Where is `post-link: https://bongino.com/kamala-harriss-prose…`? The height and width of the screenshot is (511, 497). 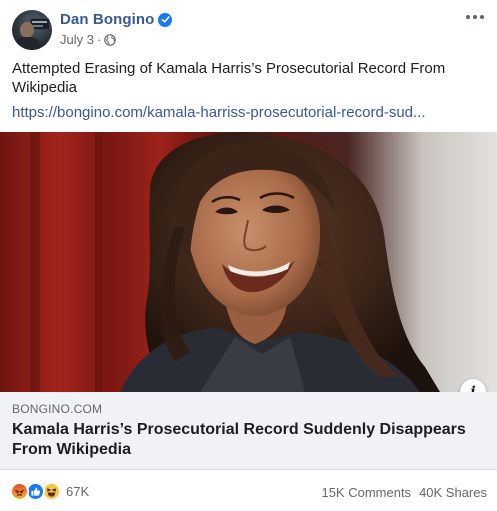
post-link: https://bongino.com/kamala-harriss-prose… is located at coordinates (219, 112).